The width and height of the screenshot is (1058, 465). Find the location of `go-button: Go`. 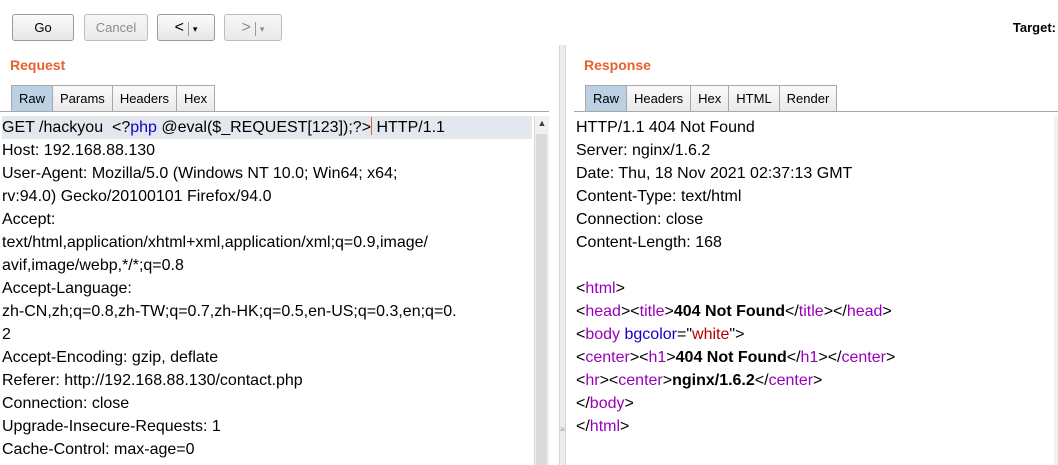

go-button: Go is located at coordinates (43, 27).